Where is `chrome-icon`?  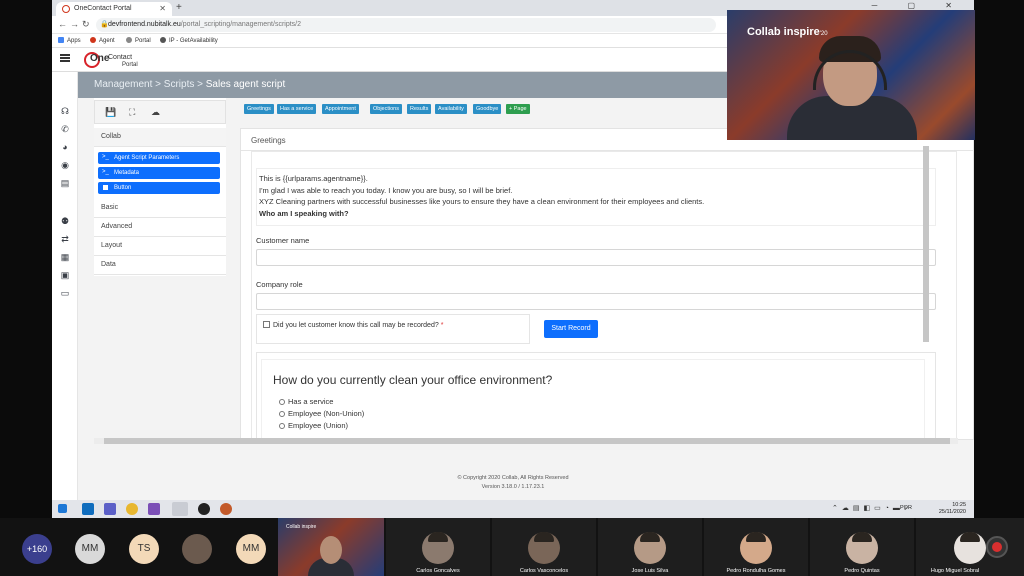 chrome-icon is located at coordinates (132, 509).